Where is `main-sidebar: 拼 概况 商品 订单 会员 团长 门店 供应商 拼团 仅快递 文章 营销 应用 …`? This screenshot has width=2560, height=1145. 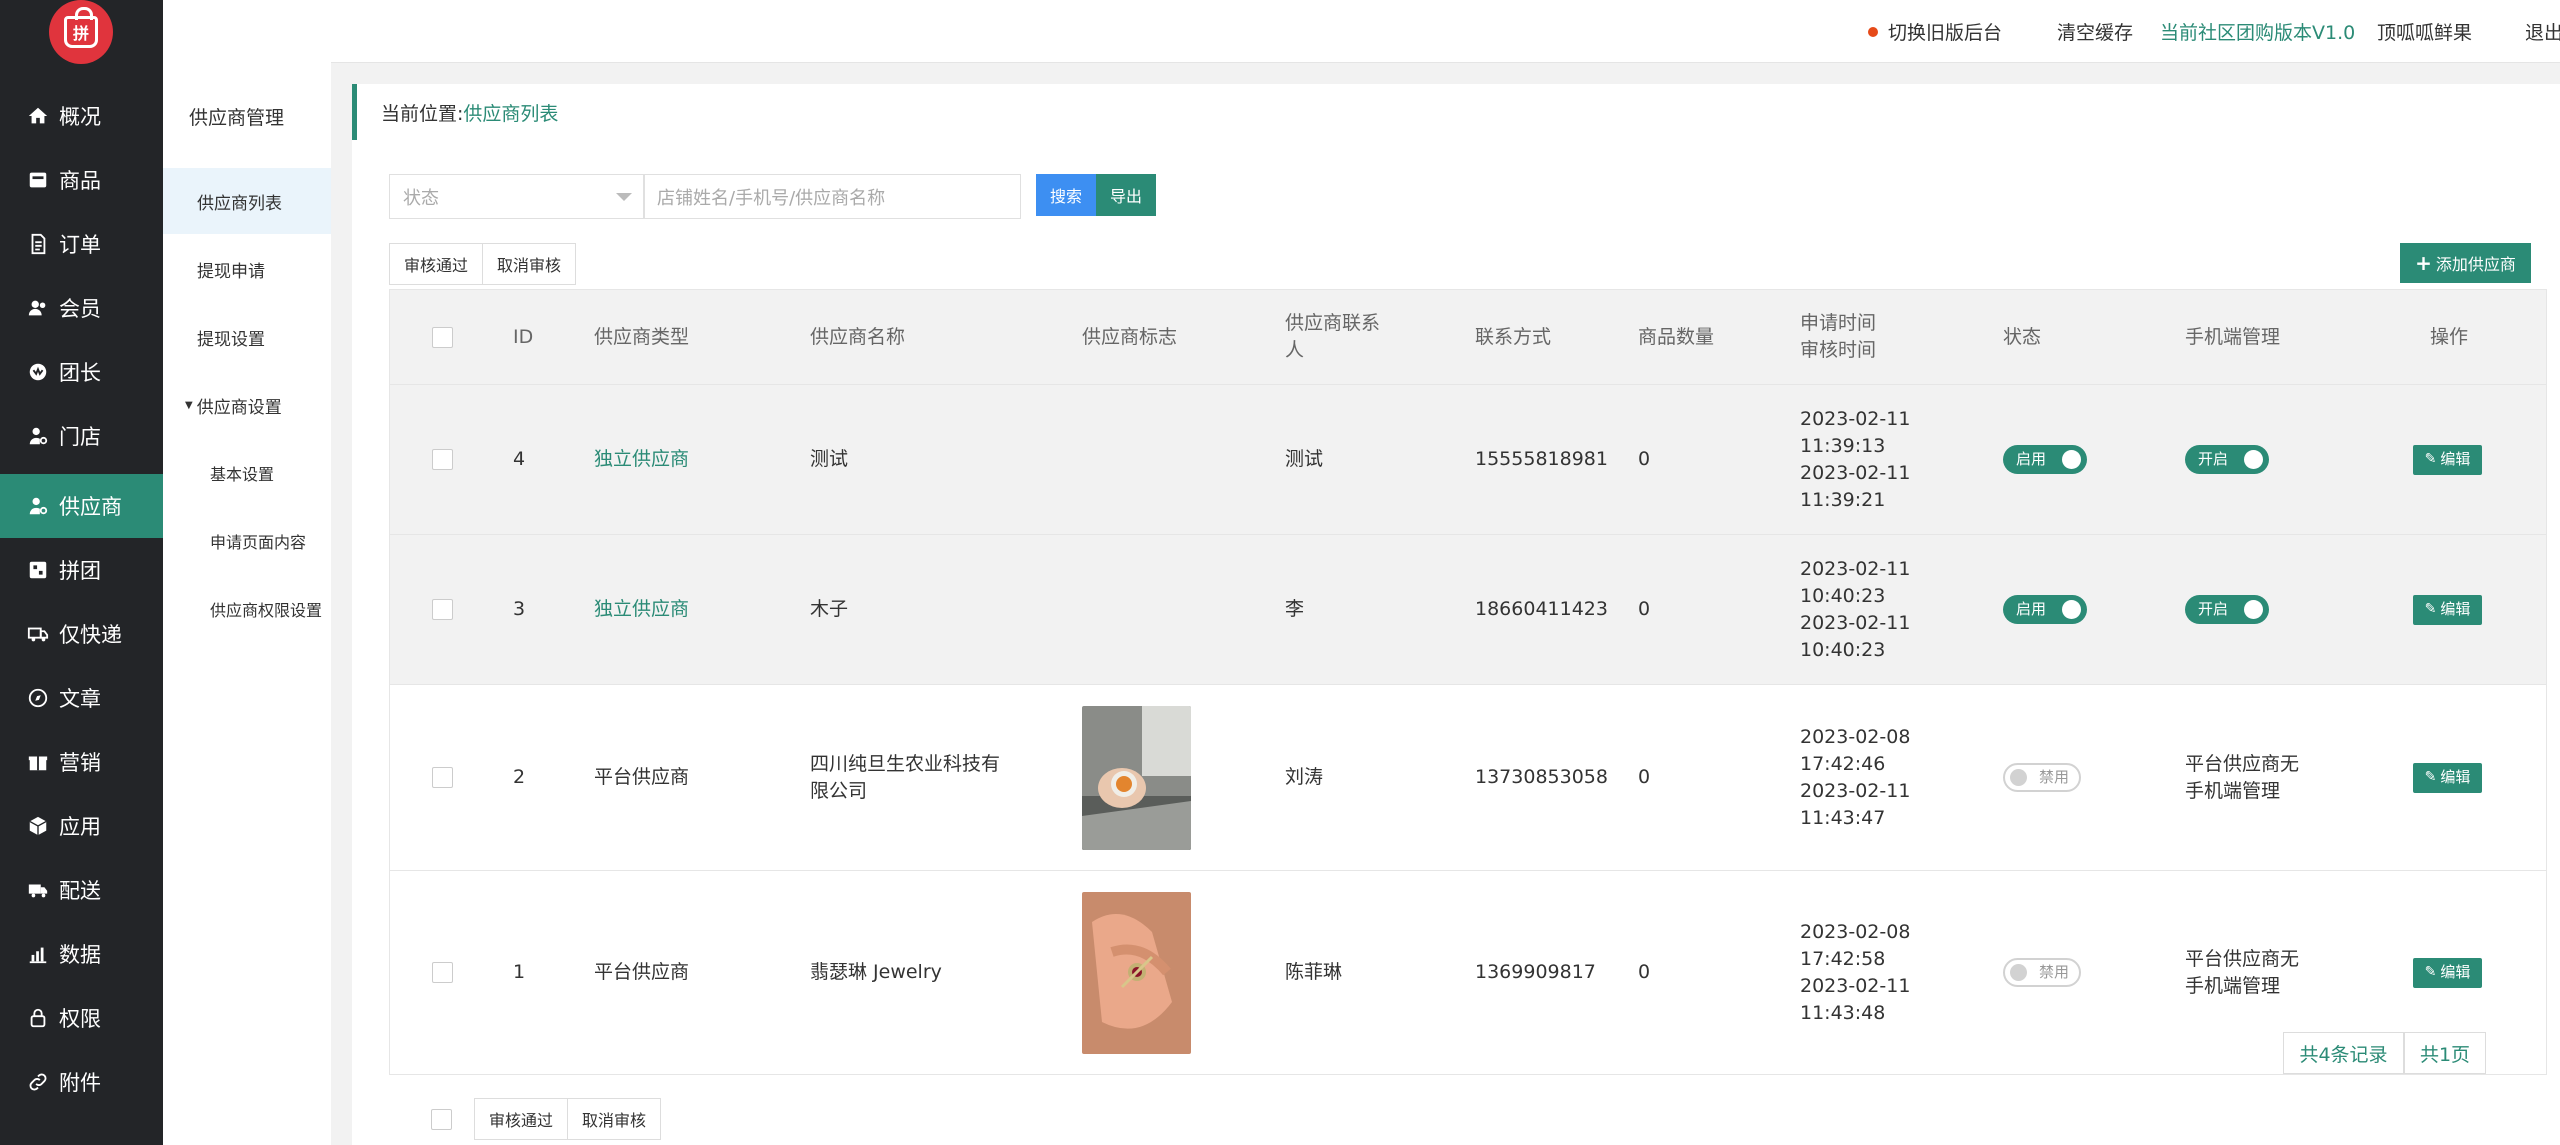 main-sidebar: 拼 概况 商品 订单 会员 团长 门店 供应商 拼团 仅快递 文章 营销 应用 … is located at coordinates (81, 572).